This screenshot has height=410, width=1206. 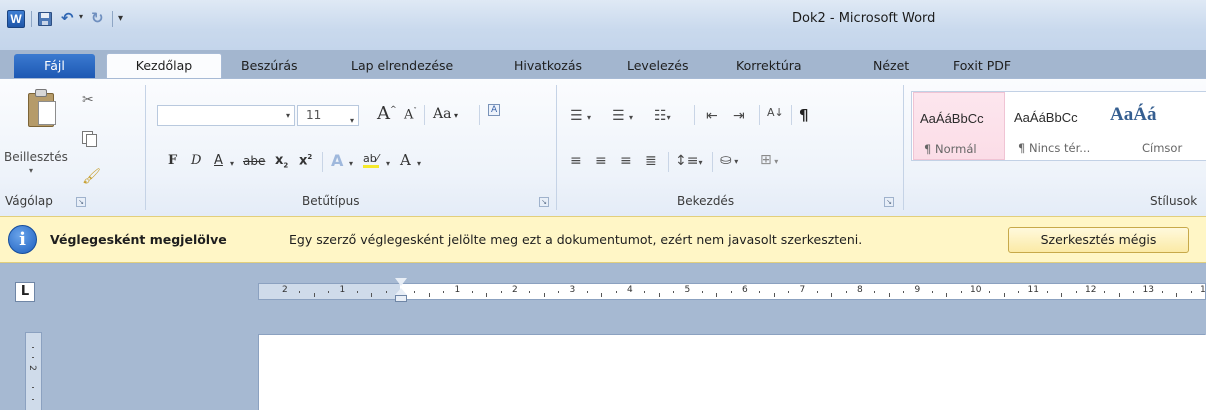 I want to click on sort-button: A↓, so click(x=775, y=112).